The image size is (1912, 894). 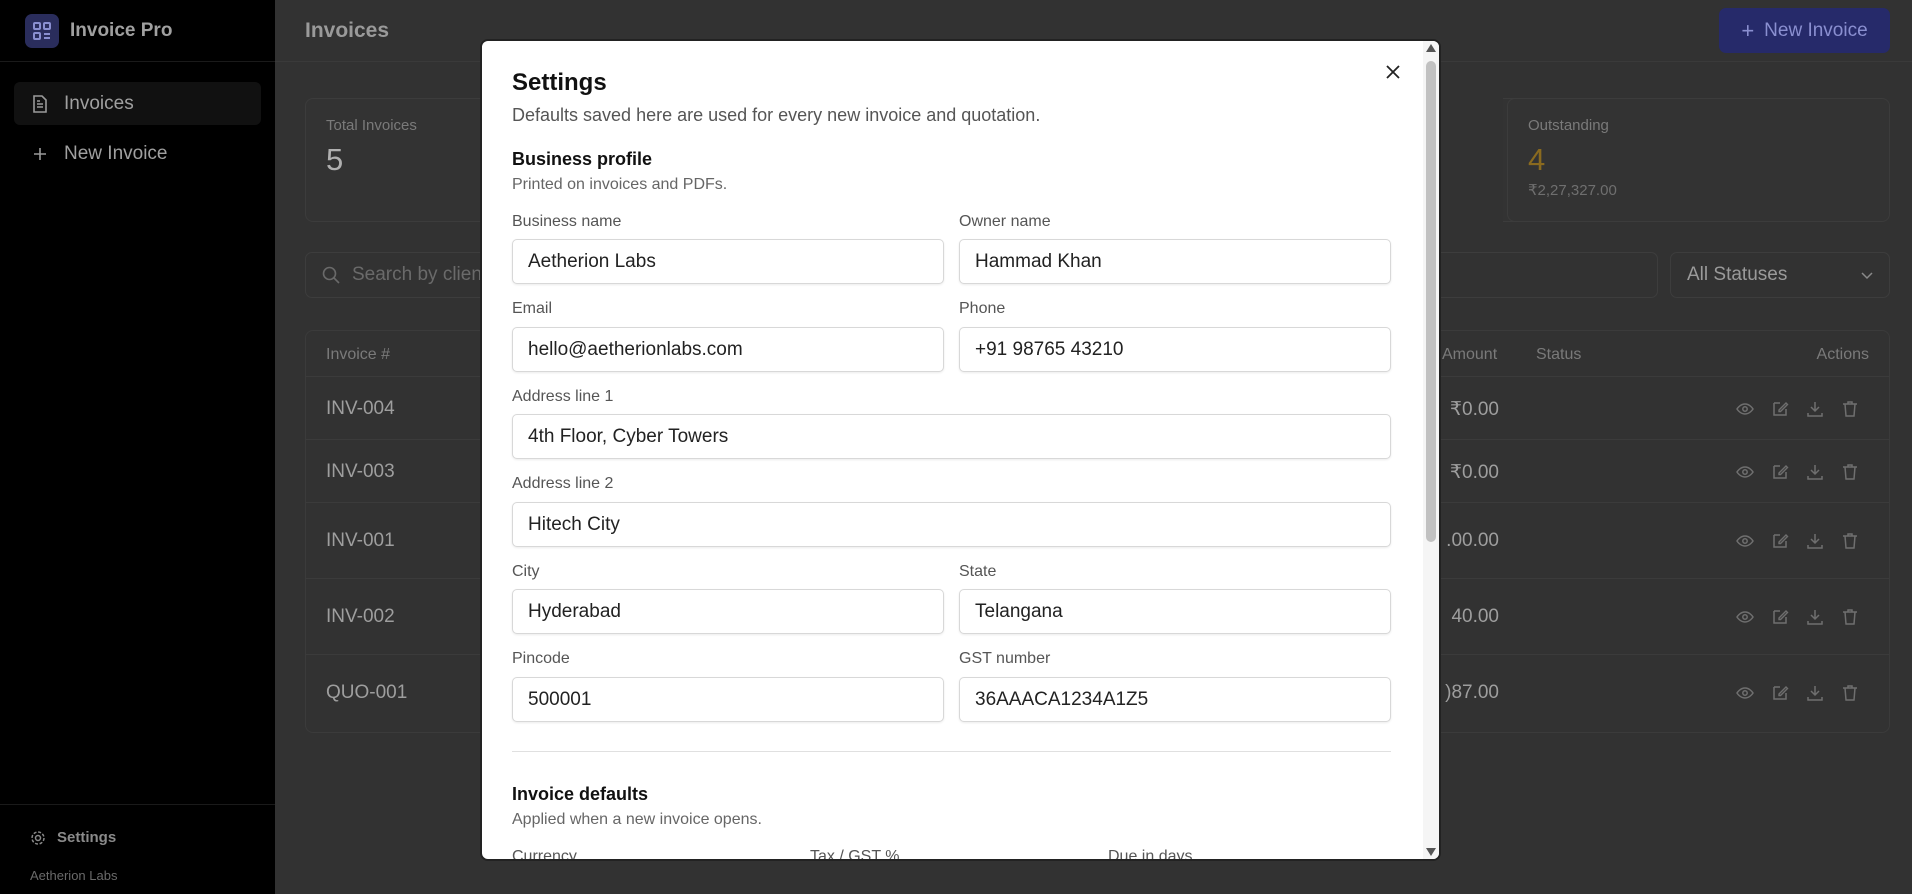 I want to click on sidebar-item-label: Invoices, so click(x=99, y=103).